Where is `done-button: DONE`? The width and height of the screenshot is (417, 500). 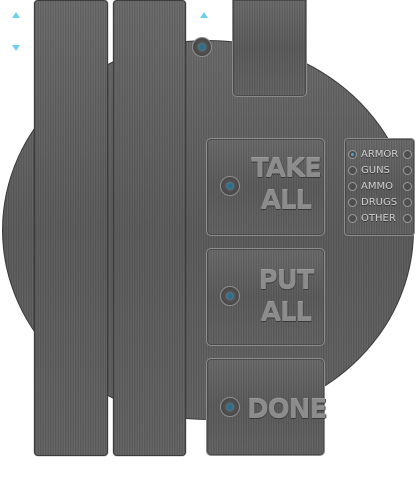
done-button: DONE is located at coordinates (266, 407).